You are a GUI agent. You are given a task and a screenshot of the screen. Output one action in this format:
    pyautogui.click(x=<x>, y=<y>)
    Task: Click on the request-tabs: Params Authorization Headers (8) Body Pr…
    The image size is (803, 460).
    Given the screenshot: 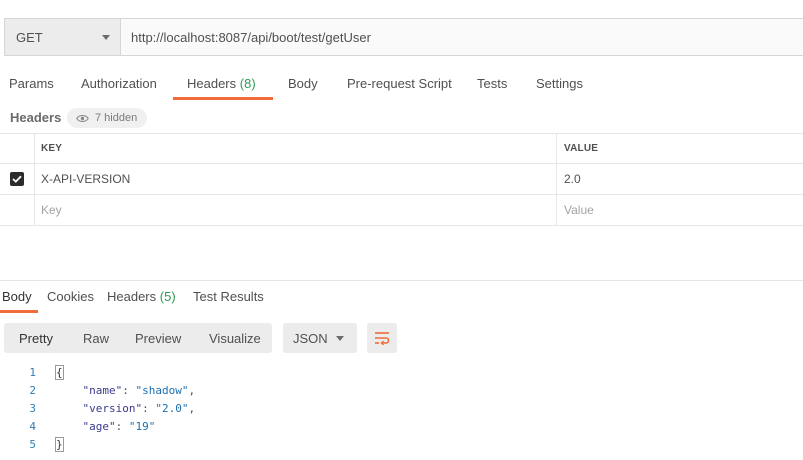 What is the action you would take?
    pyautogui.click(x=401, y=89)
    